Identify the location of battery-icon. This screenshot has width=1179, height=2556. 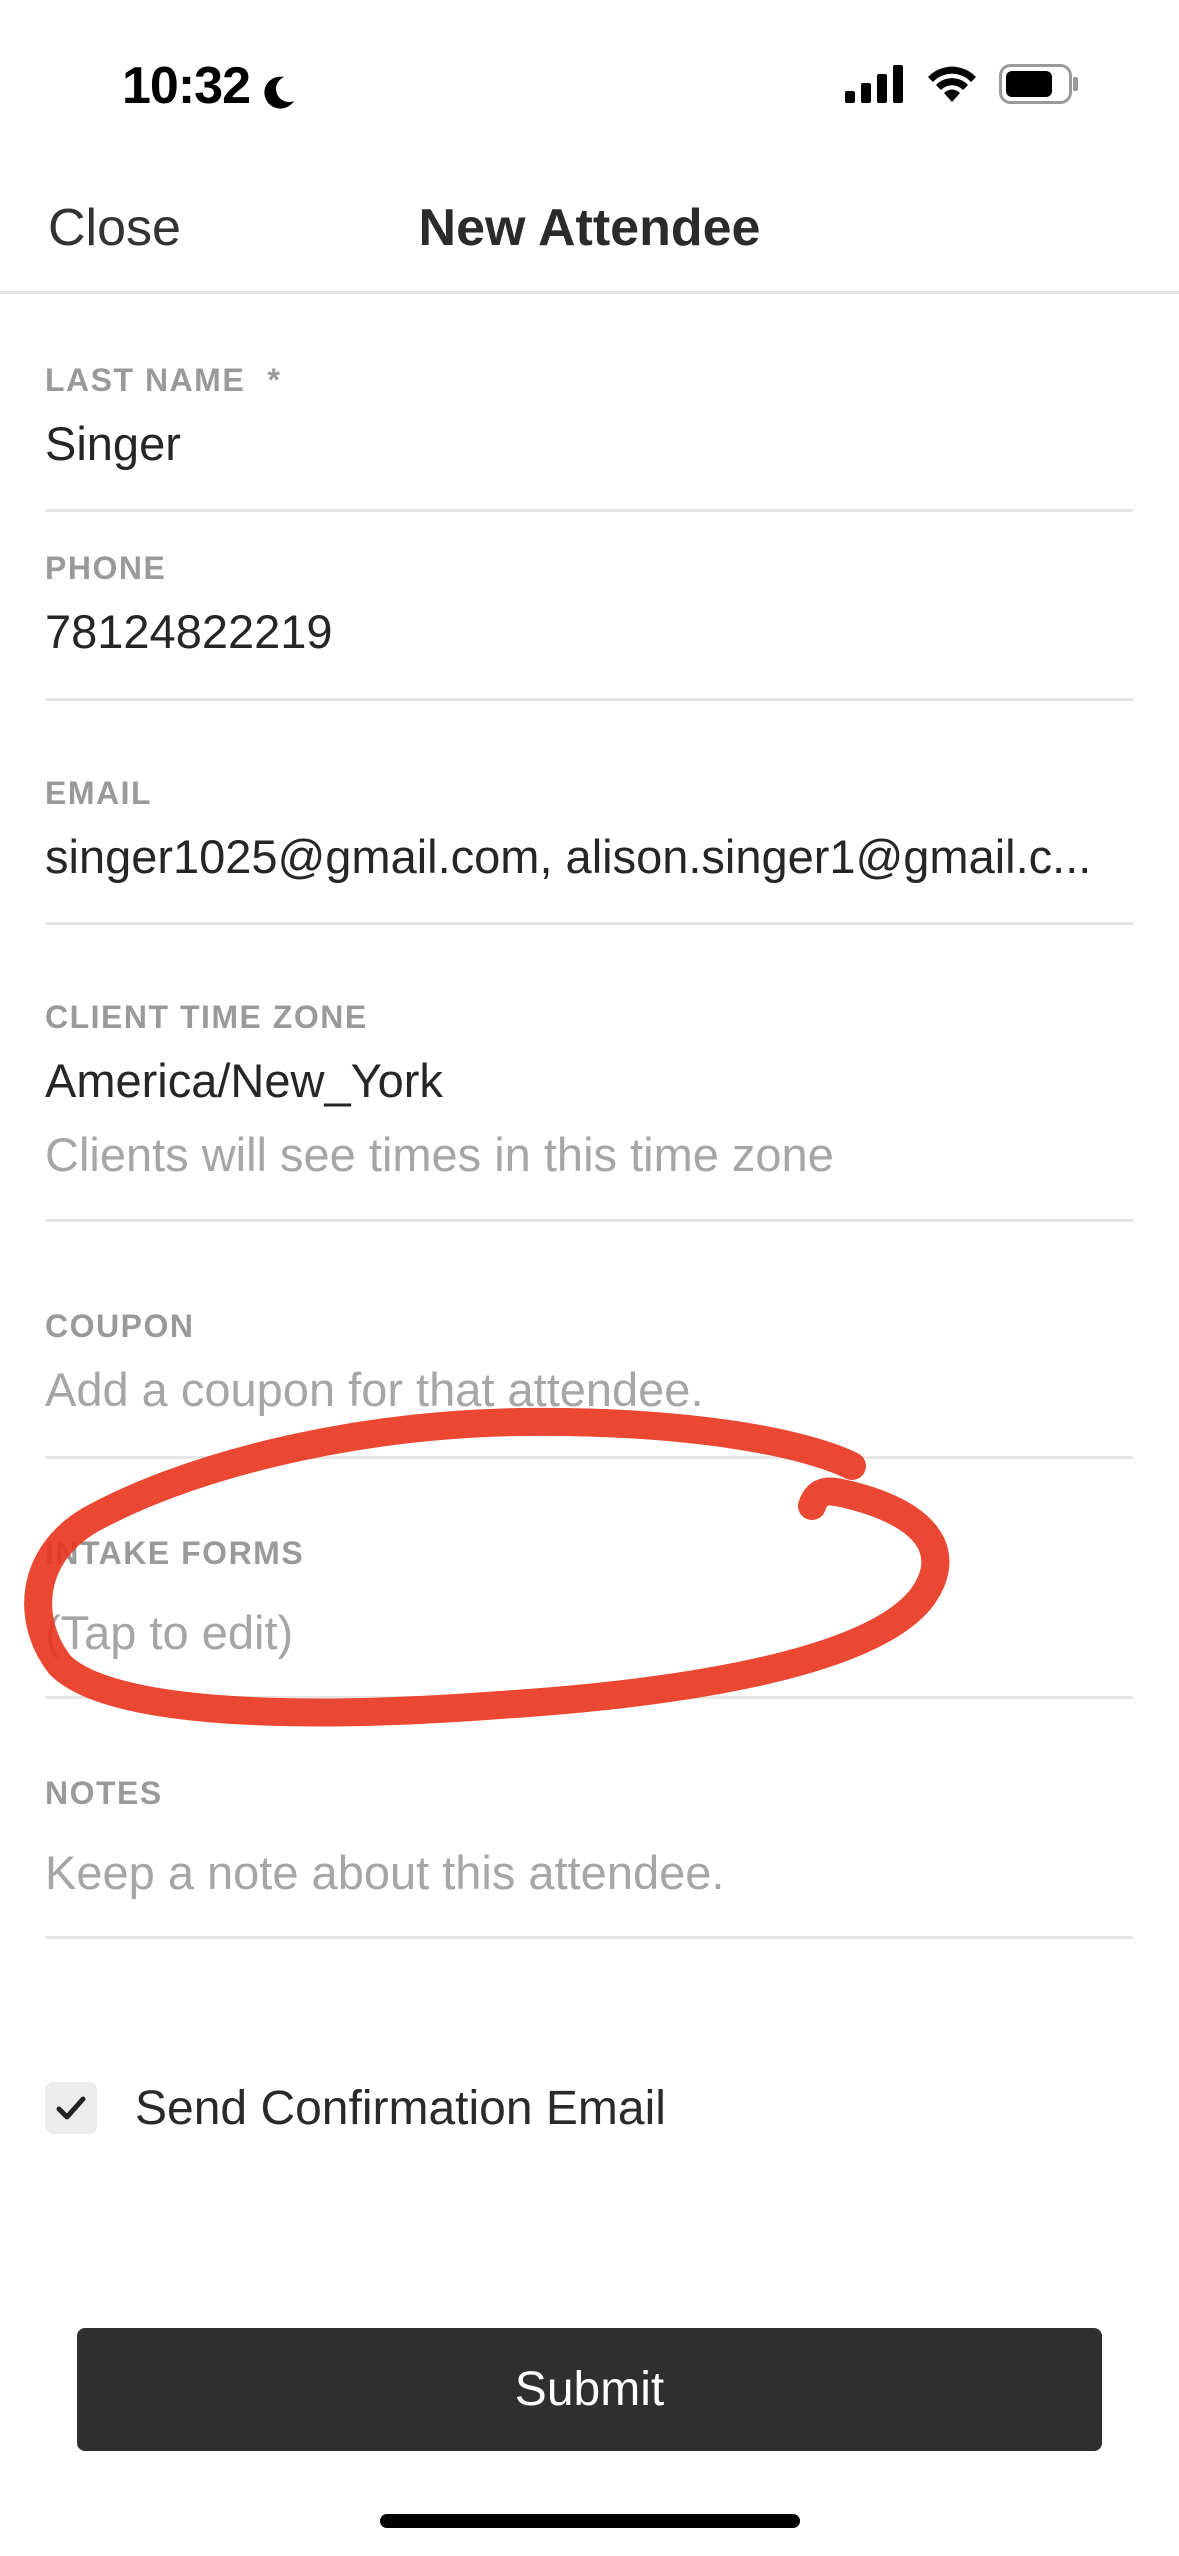
(1039, 86).